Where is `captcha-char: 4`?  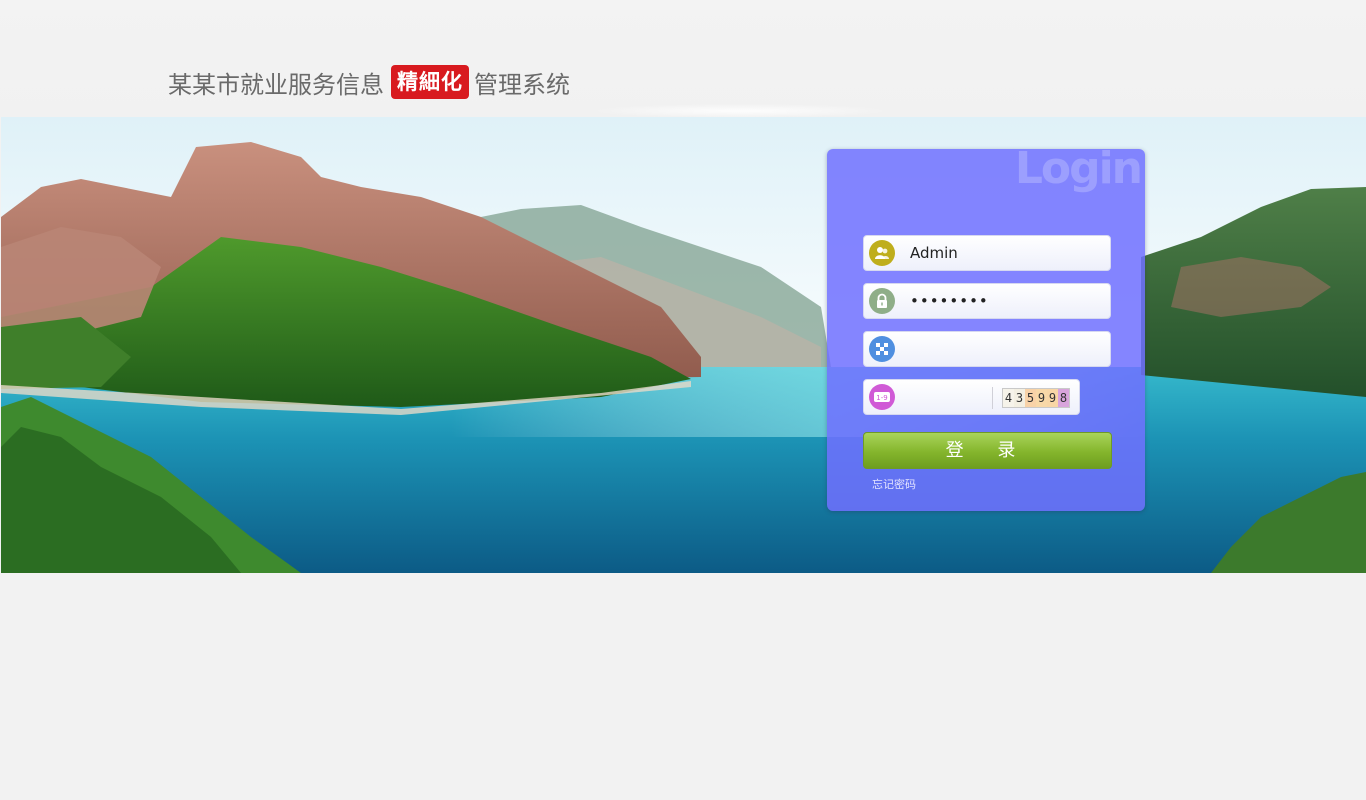
captcha-char: 4 is located at coordinates (1008, 398).